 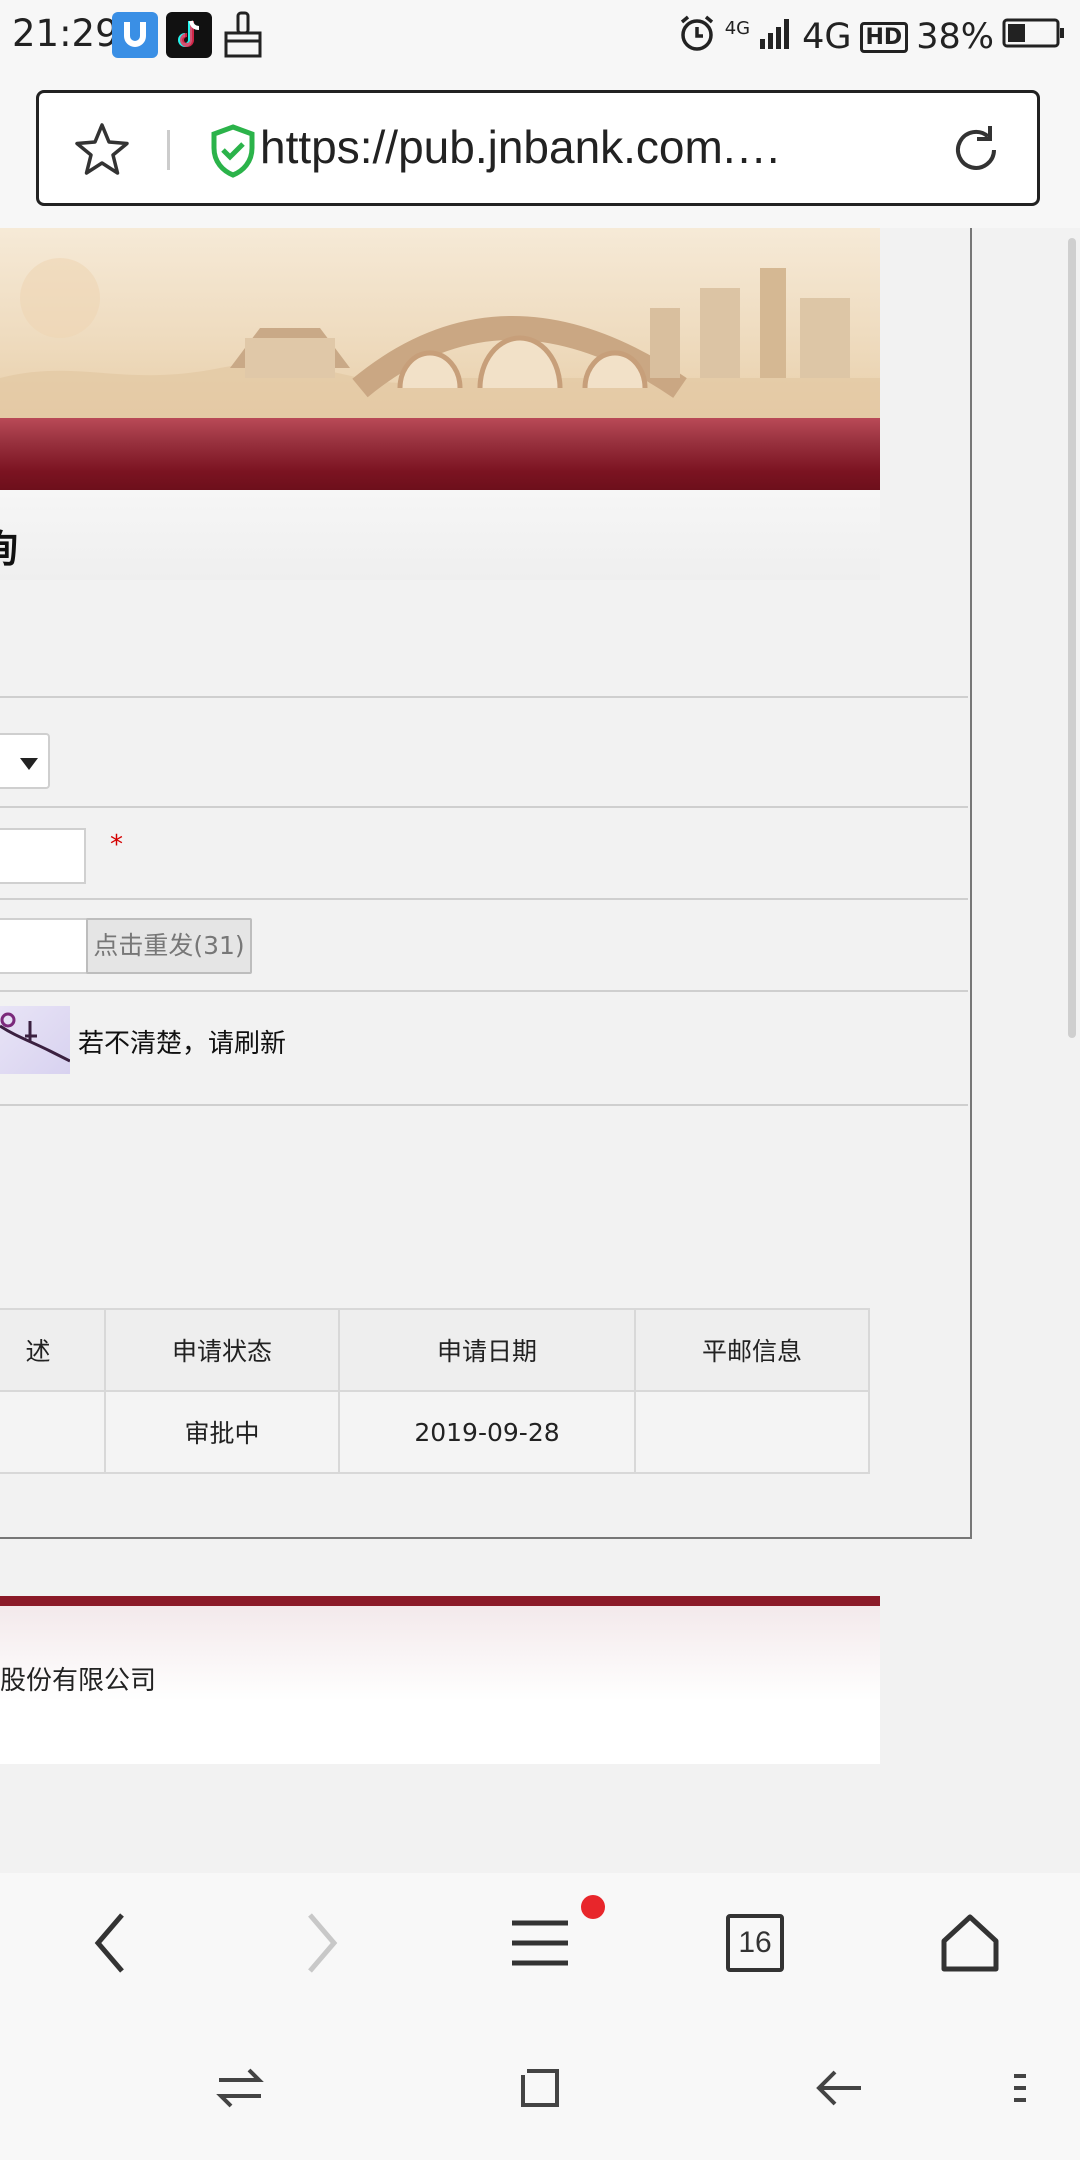 What do you see at coordinates (65, 33) in the screenshot?
I see `status-time: 21:29` at bounding box center [65, 33].